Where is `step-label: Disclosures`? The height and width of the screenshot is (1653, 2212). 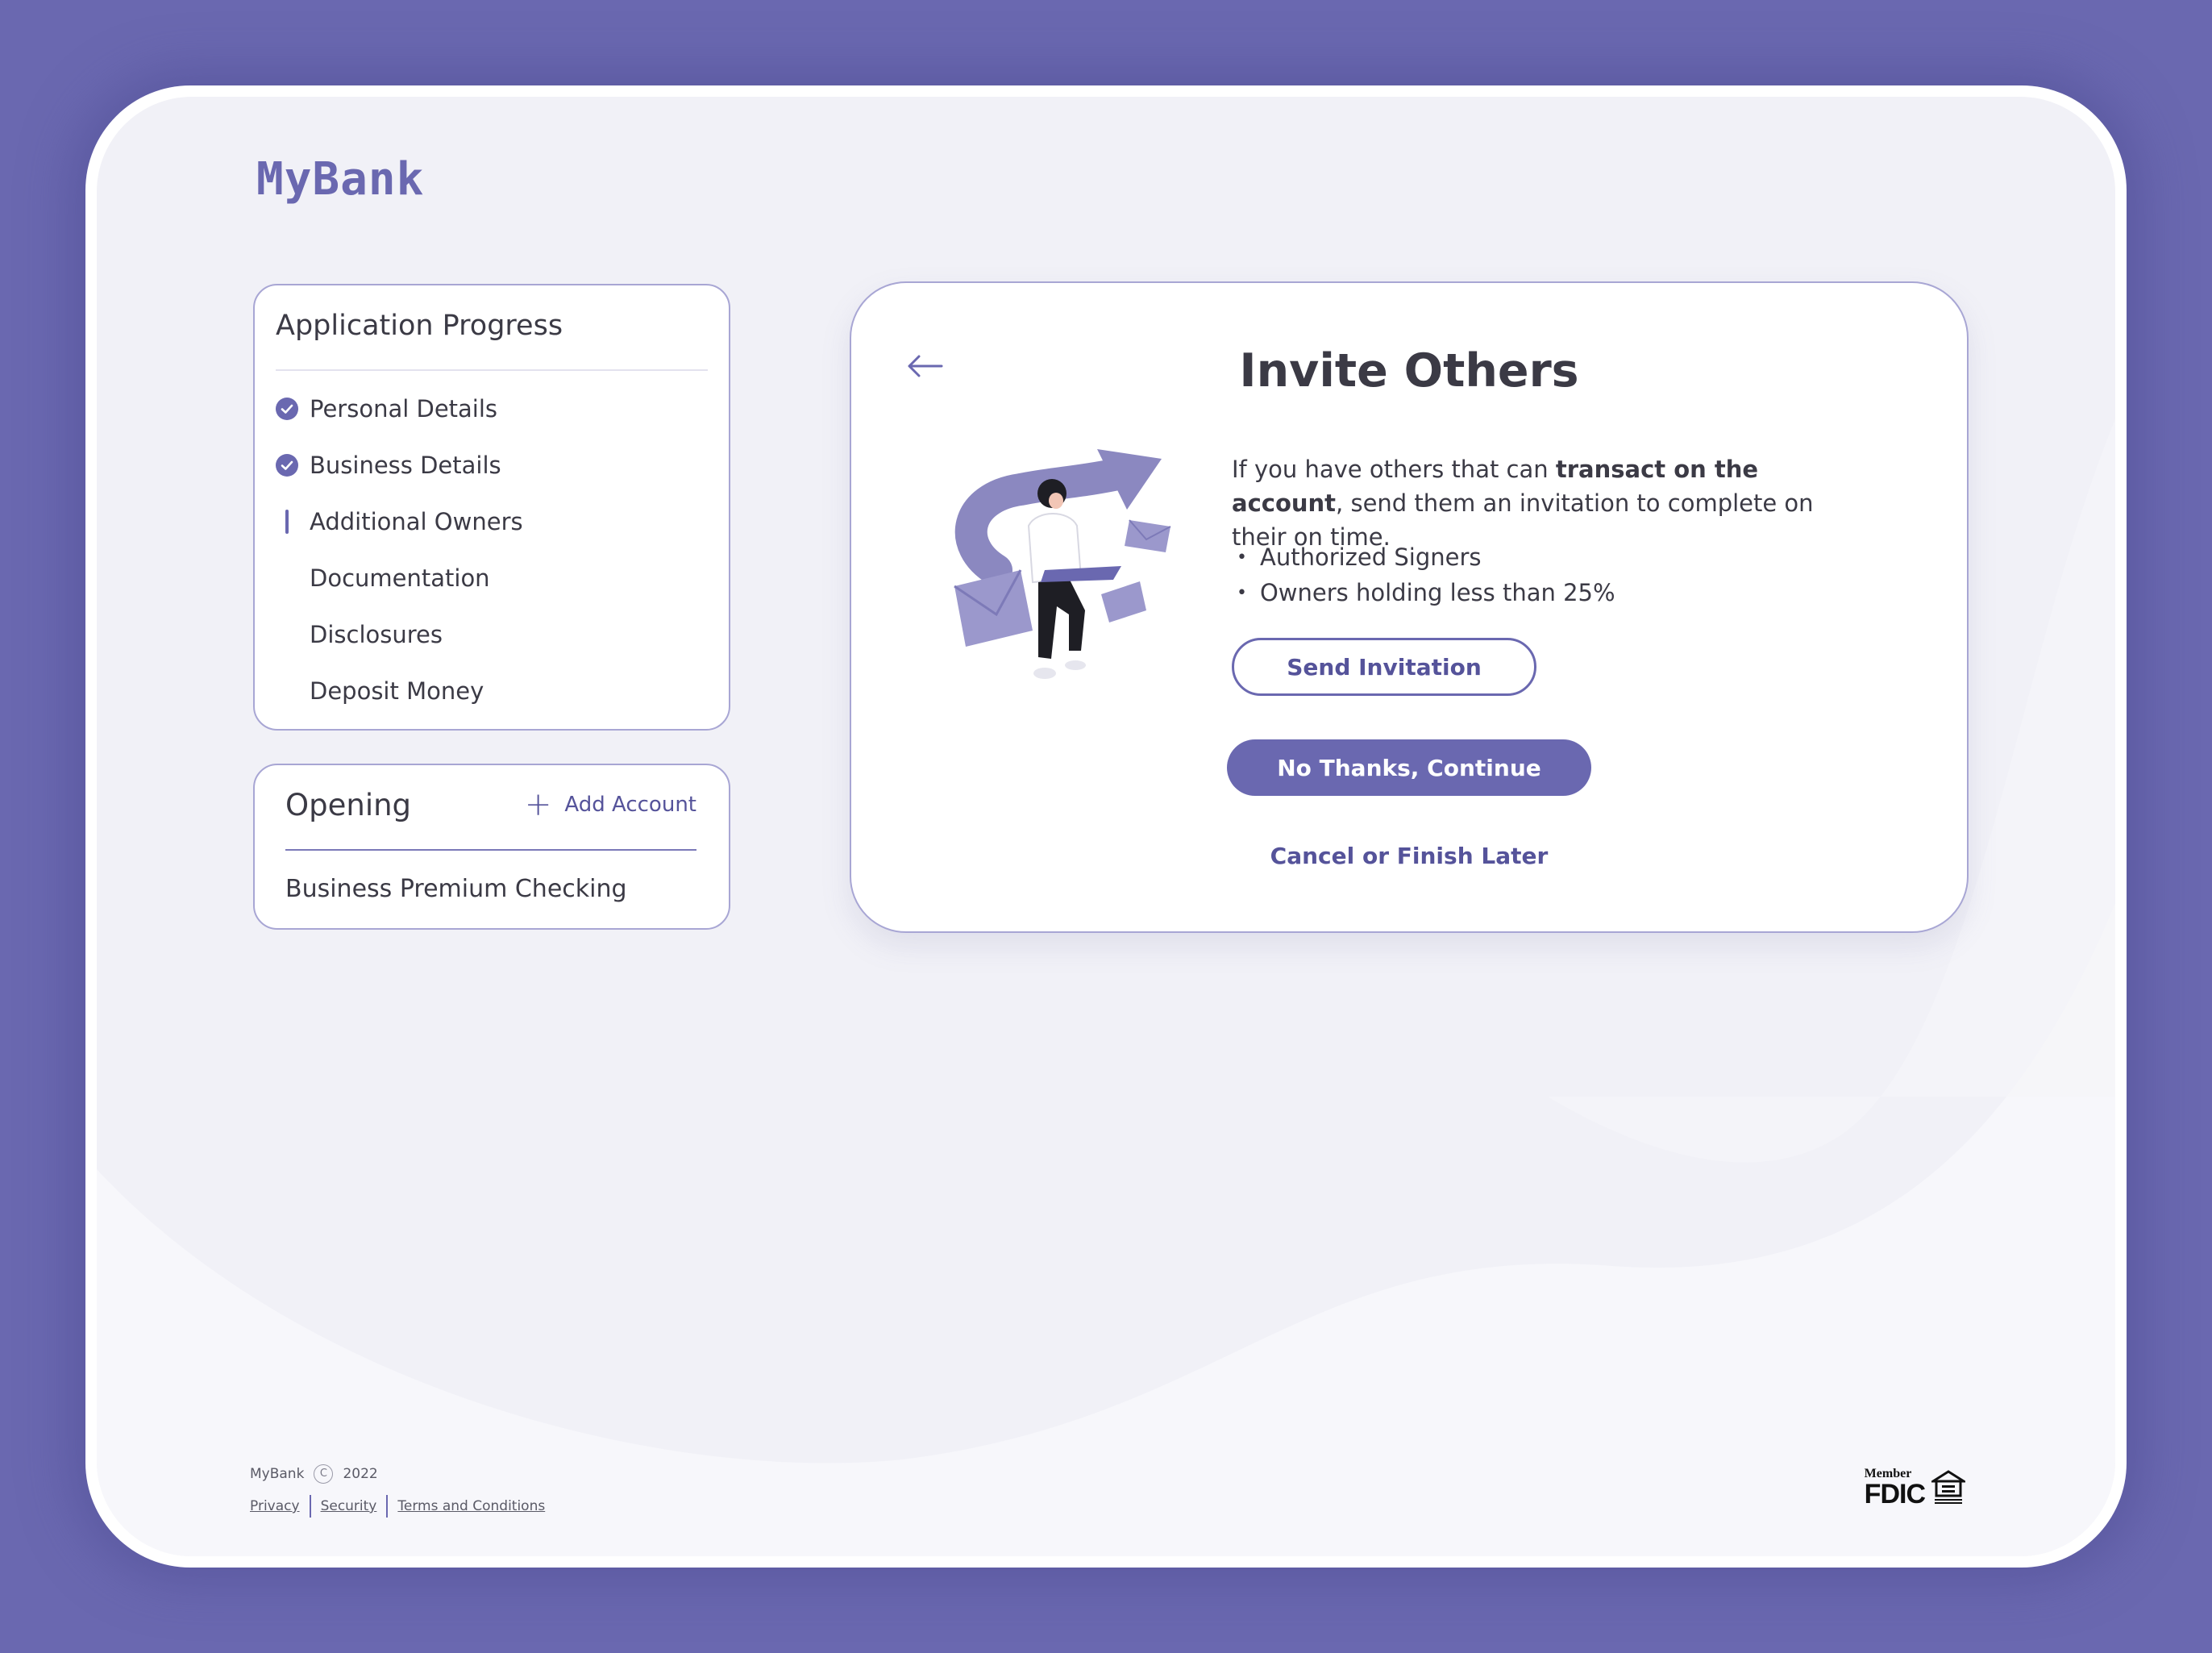 step-label: Disclosures is located at coordinates (376, 635).